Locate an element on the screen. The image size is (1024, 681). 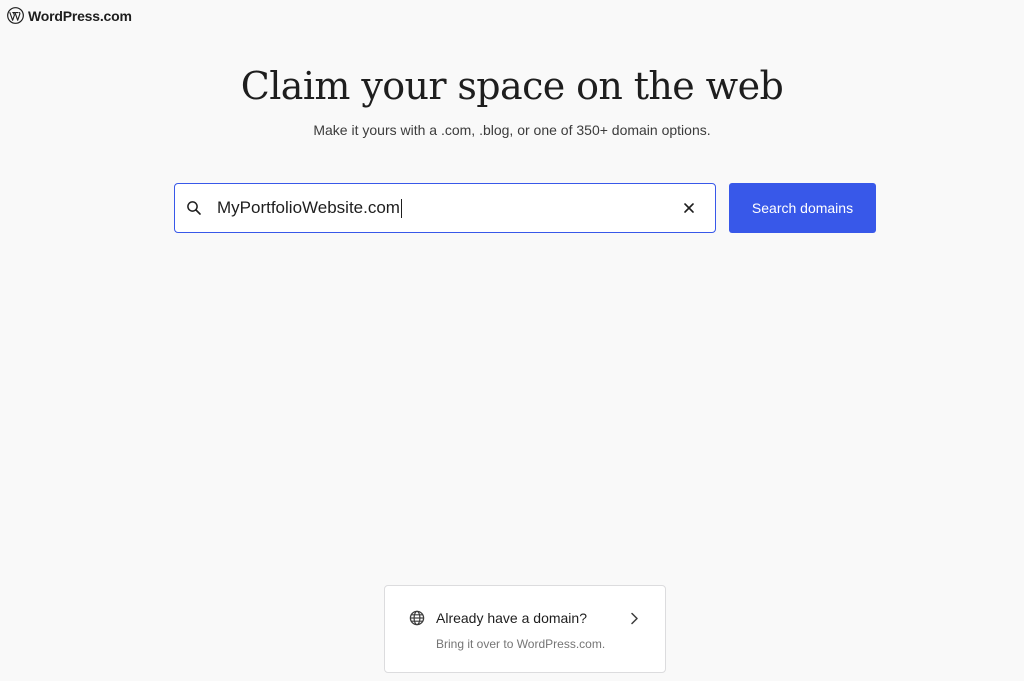
brand-name: WordPress.com is located at coordinates (80, 15).